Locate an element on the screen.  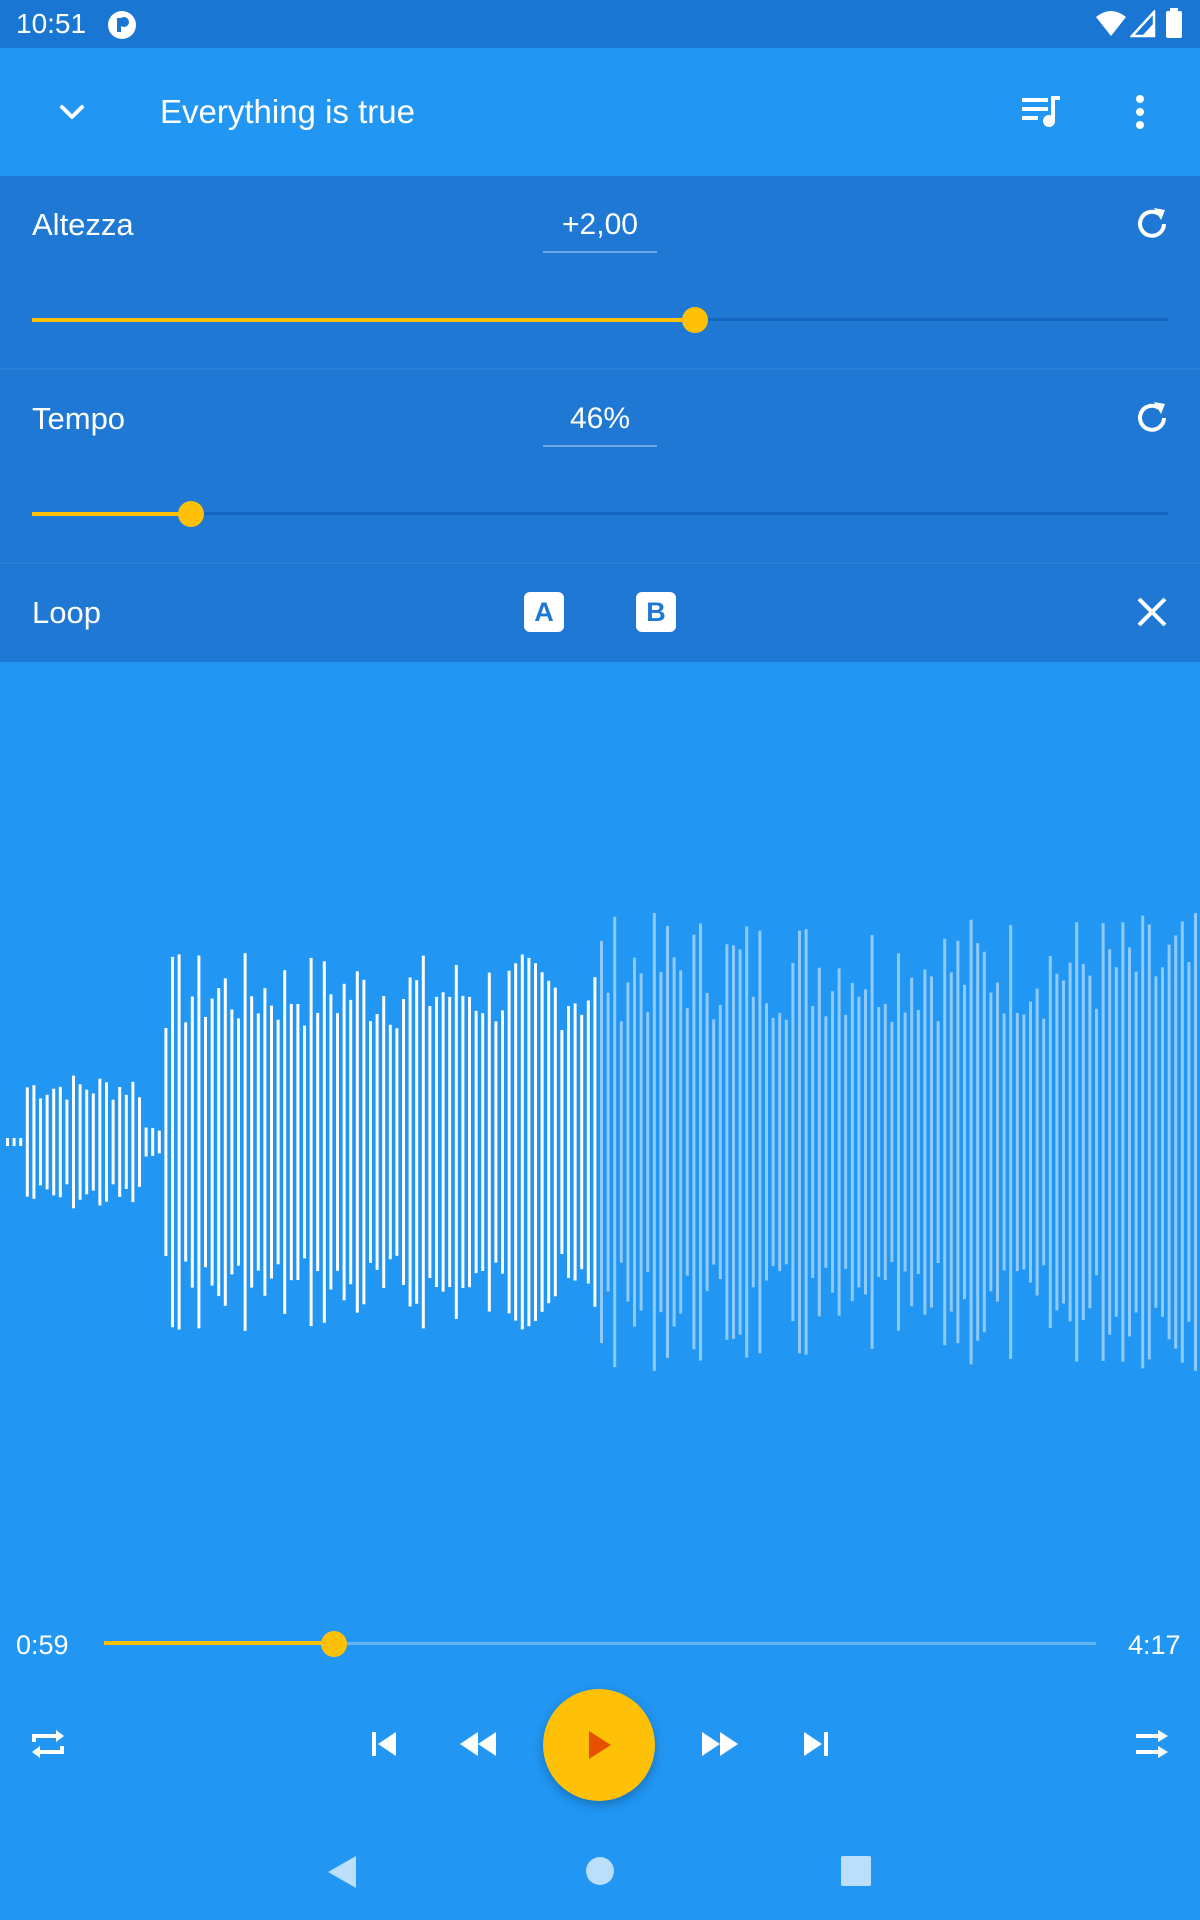
tempo-slider-thumb is located at coordinates (191, 514).